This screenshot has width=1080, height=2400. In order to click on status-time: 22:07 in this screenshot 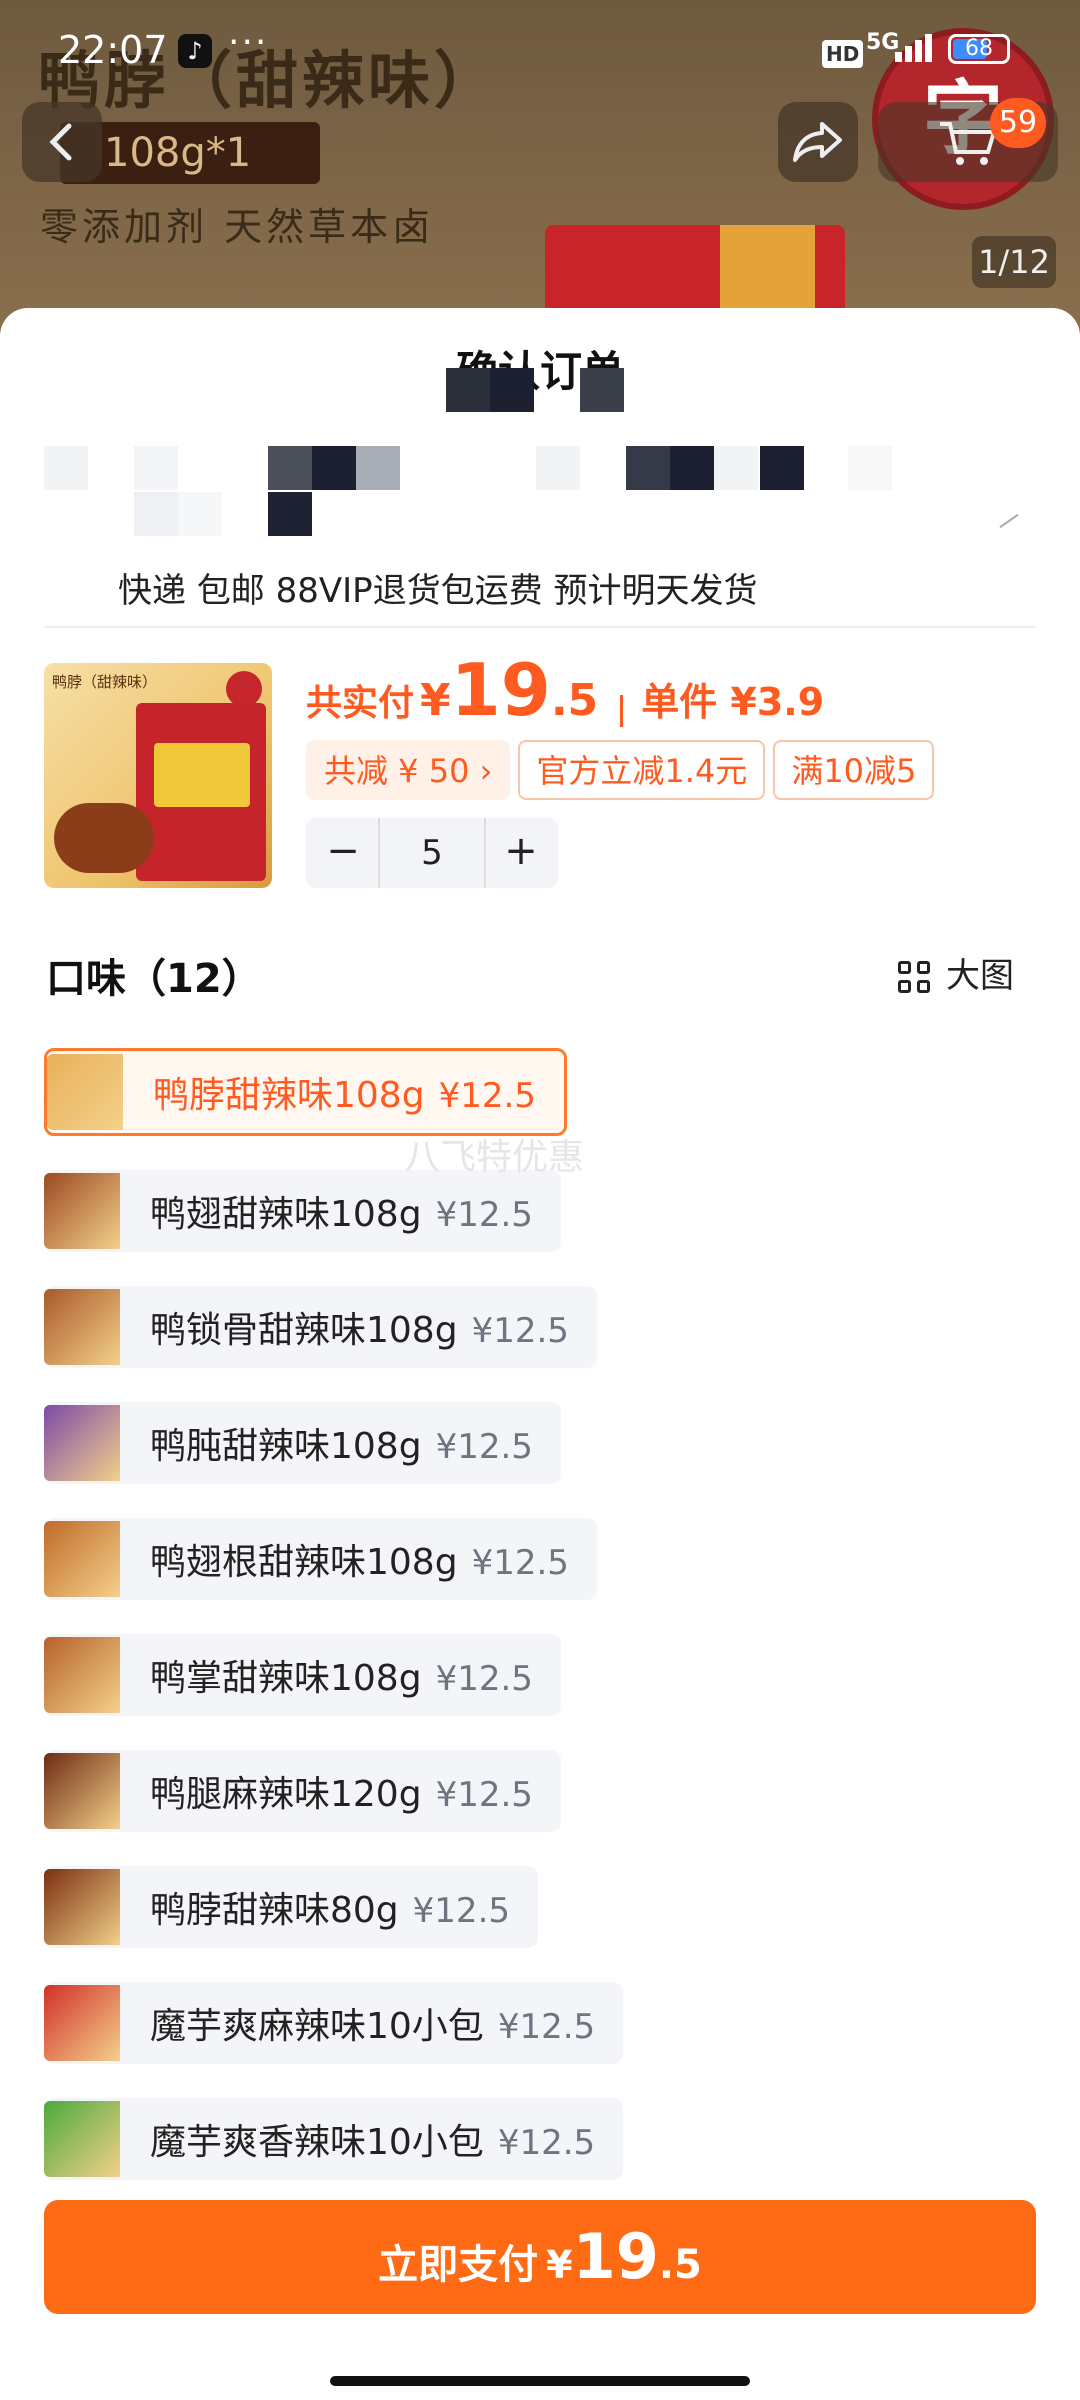, I will do `click(113, 50)`.